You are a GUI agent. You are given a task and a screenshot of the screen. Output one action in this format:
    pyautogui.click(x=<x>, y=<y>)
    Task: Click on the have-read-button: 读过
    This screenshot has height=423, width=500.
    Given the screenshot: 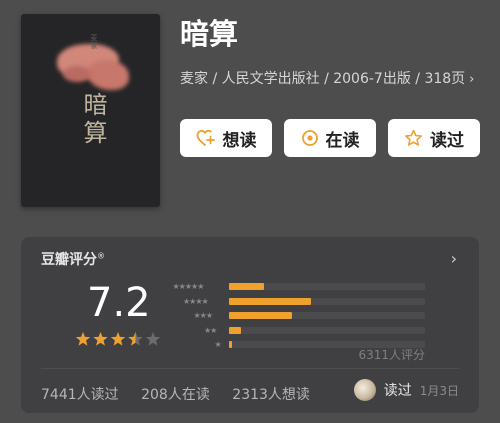 What is the action you would take?
    pyautogui.click(x=434, y=138)
    